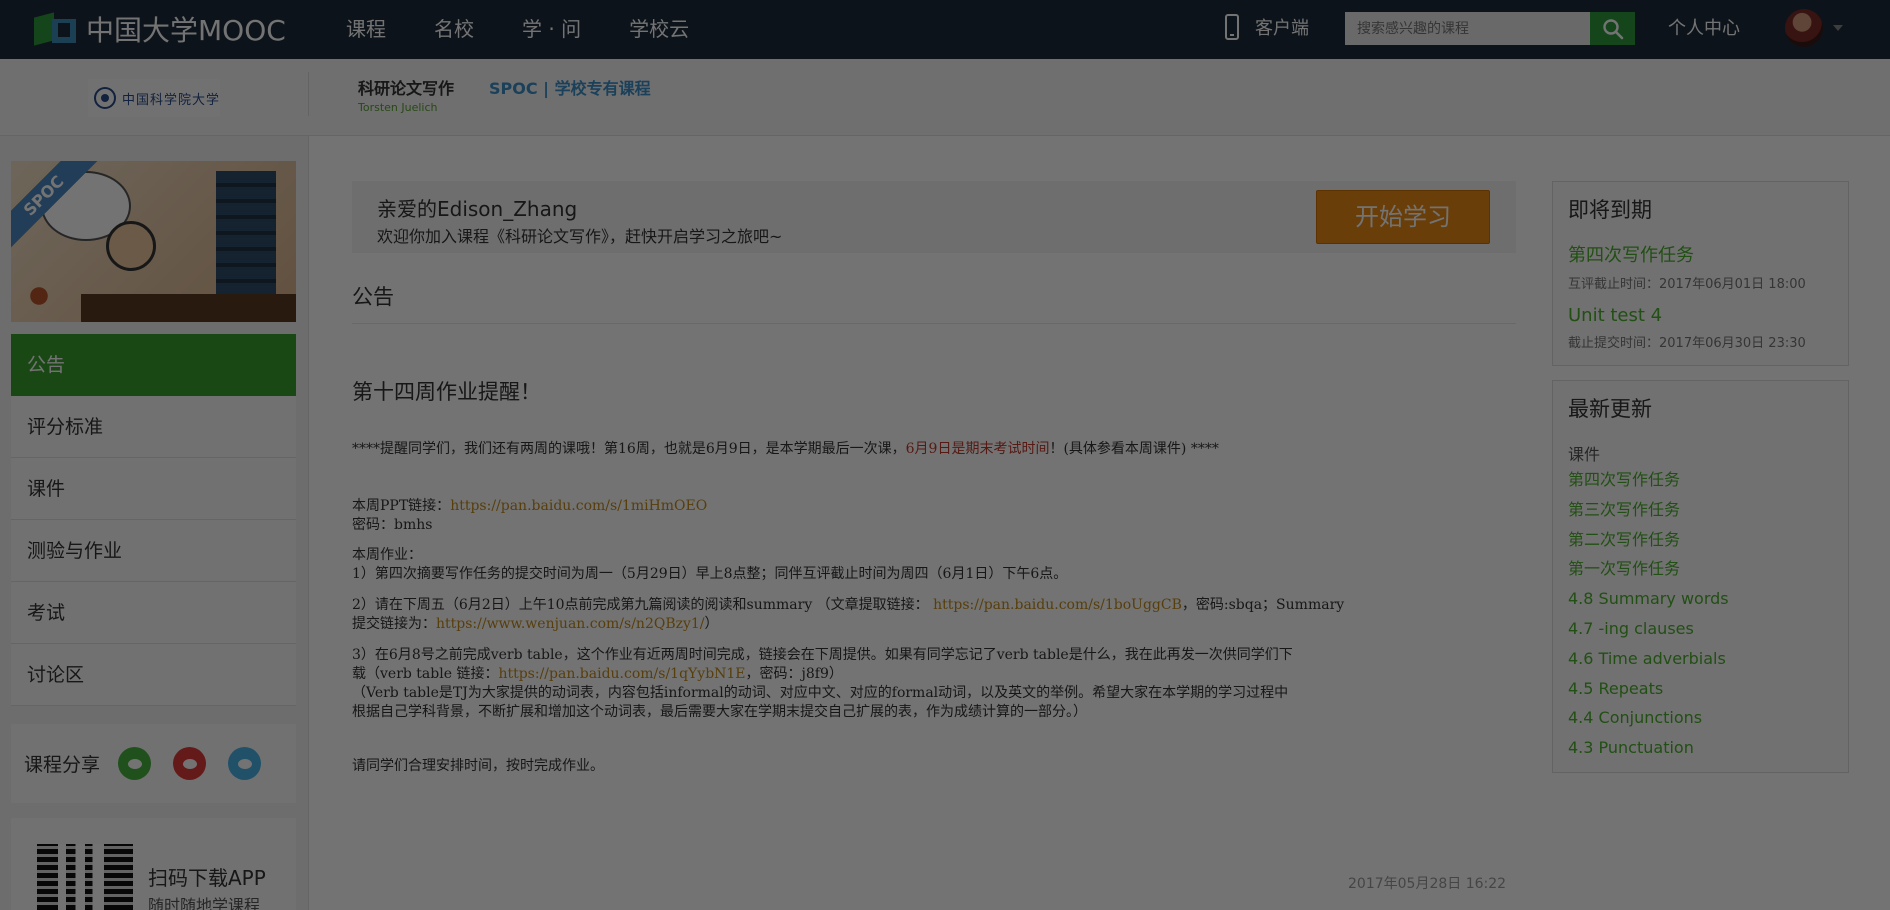 This screenshot has height=910, width=1890. What do you see at coordinates (153, 763) in the screenshot?
I see `course-share: 课程分享` at bounding box center [153, 763].